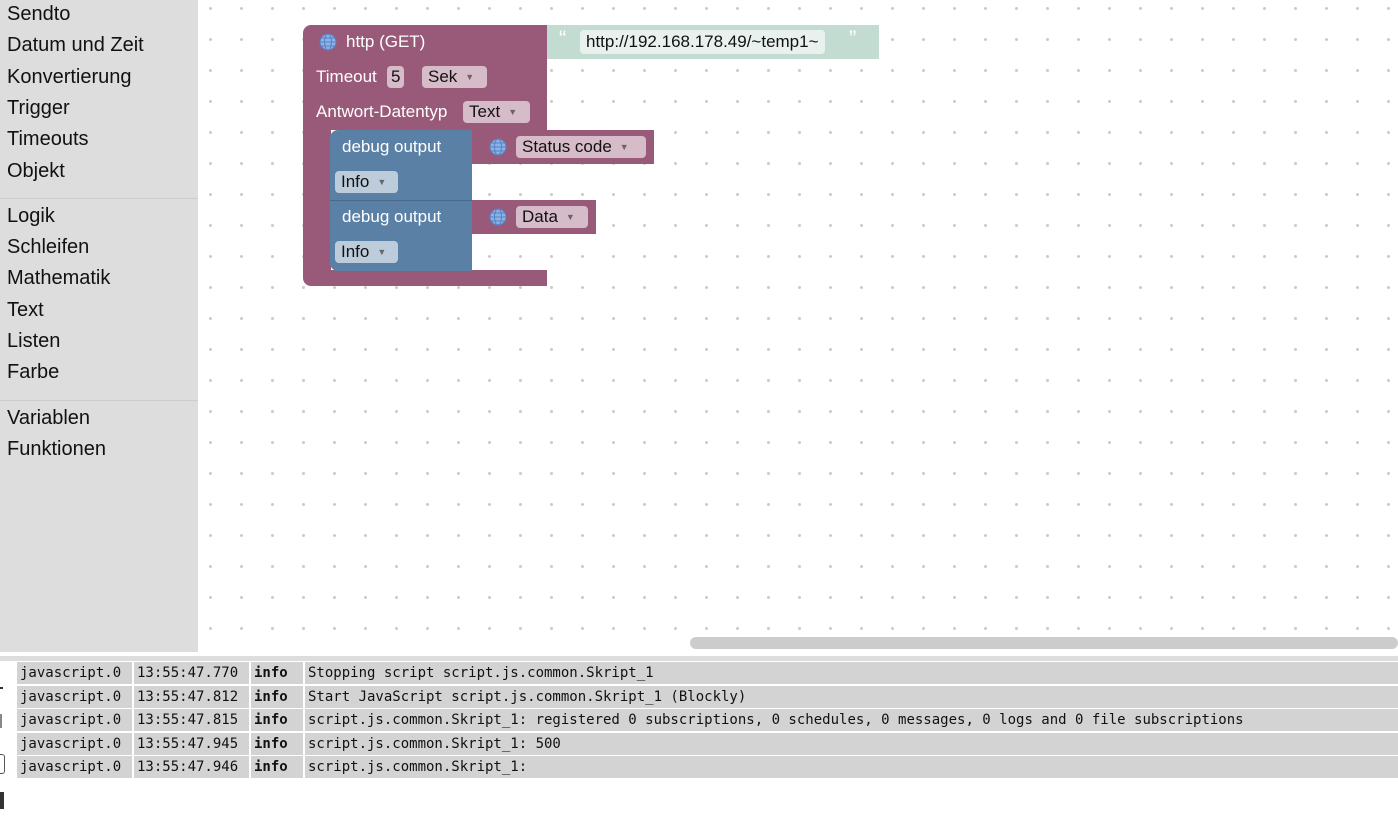 The image size is (1398, 818). What do you see at coordinates (851, 767) in the screenshot?
I see `log-message: script.js.common.Skript_1:` at bounding box center [851, 767].